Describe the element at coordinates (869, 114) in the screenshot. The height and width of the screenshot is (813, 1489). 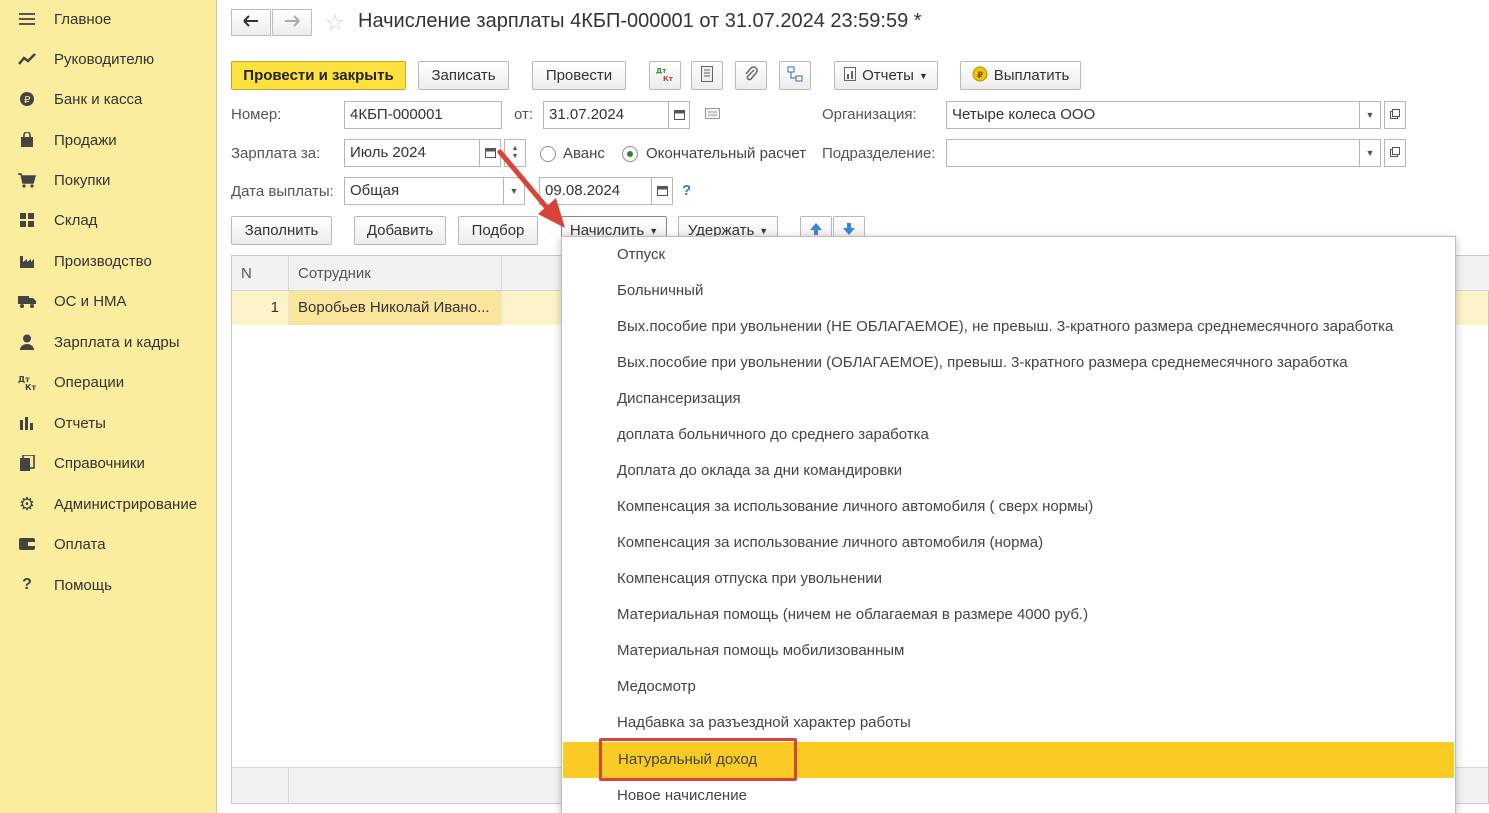
I see `organization-label: Организация:` at that location.